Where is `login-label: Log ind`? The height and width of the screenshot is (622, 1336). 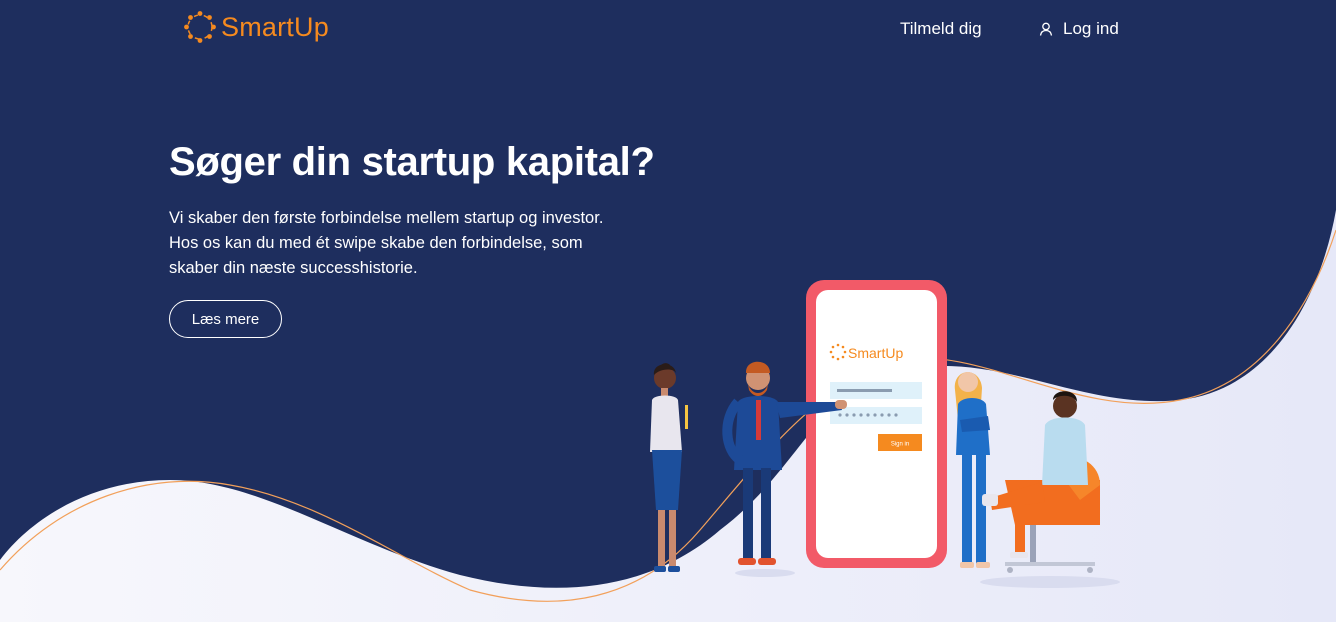 login-label: Log ind is located at coordinates (1091, 28).